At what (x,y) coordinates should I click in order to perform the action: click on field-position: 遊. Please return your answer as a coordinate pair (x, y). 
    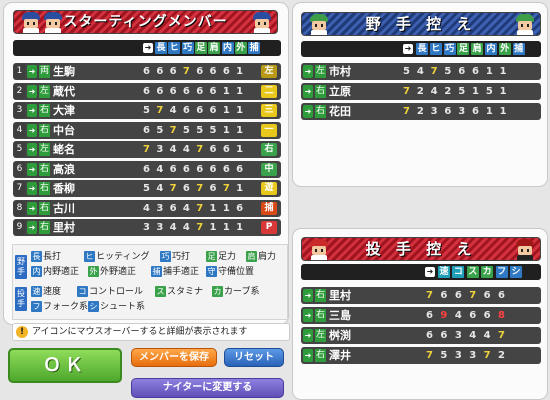
    Looking at the image, I should click on (269, 188).